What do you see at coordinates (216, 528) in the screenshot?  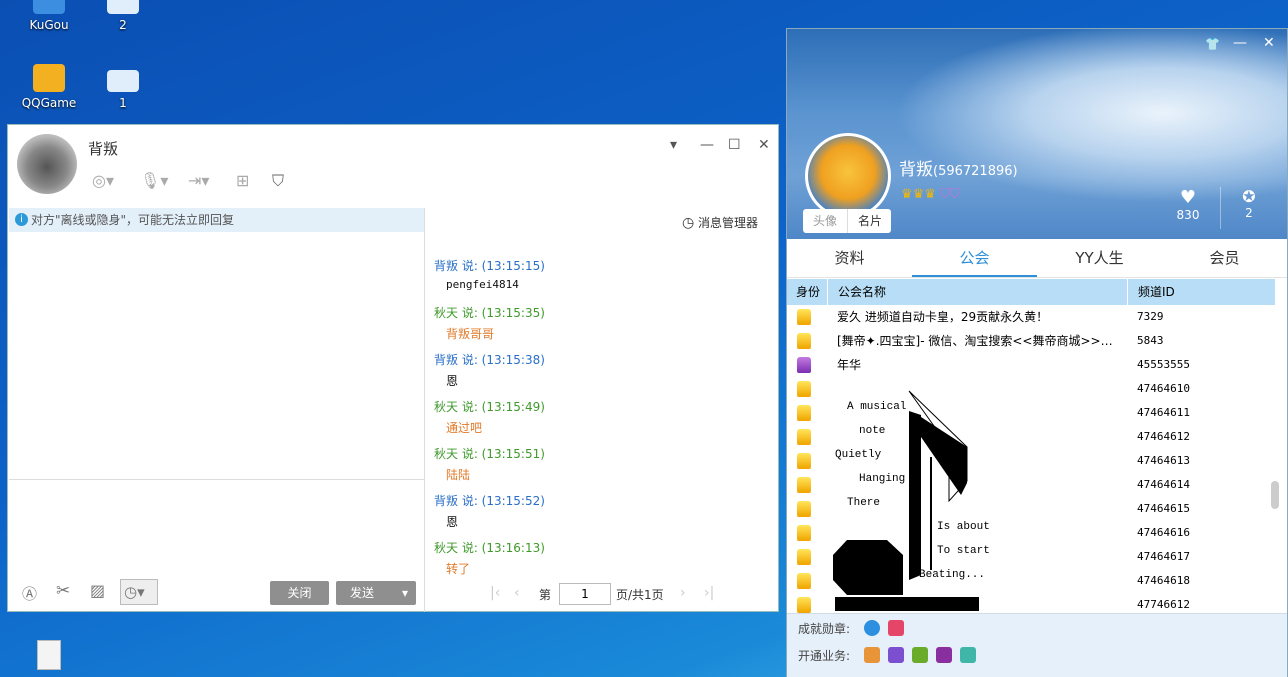 I see `message-input` at bounding box center [216, 528].